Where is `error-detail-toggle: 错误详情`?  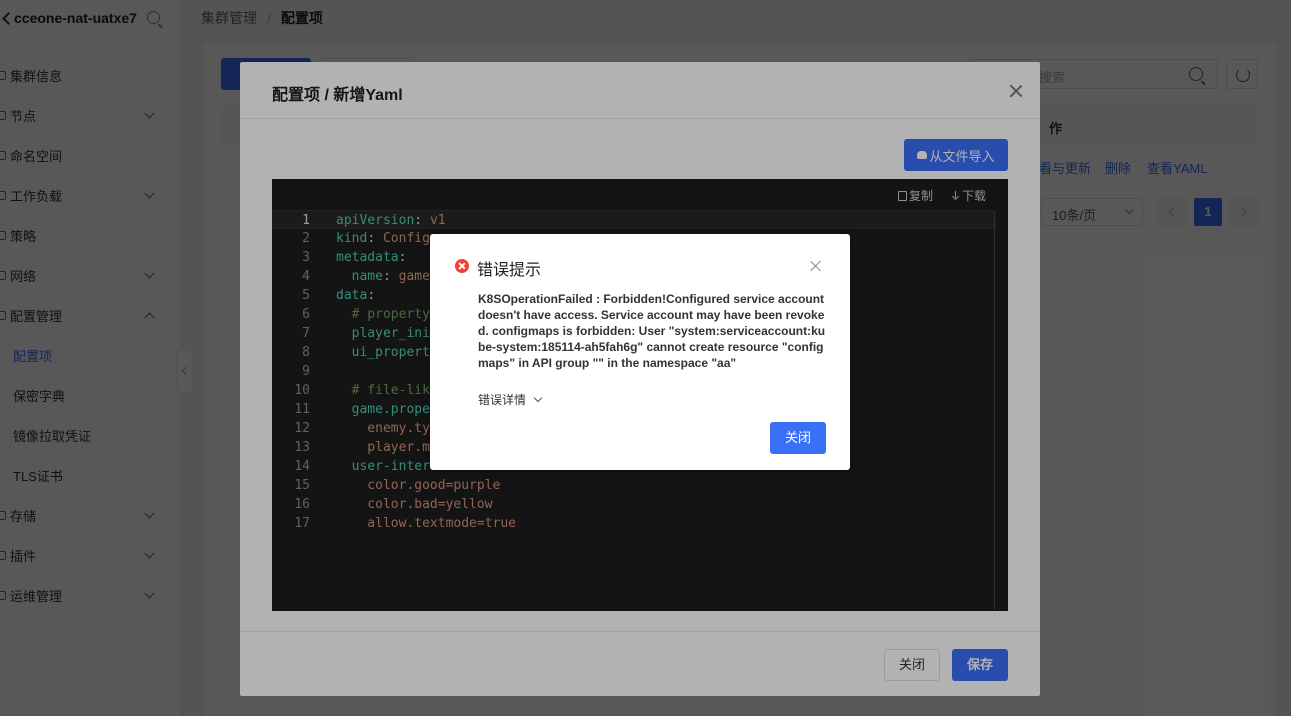
error-detail-toggle: 错误详情 is located at coordinates (510, 399).